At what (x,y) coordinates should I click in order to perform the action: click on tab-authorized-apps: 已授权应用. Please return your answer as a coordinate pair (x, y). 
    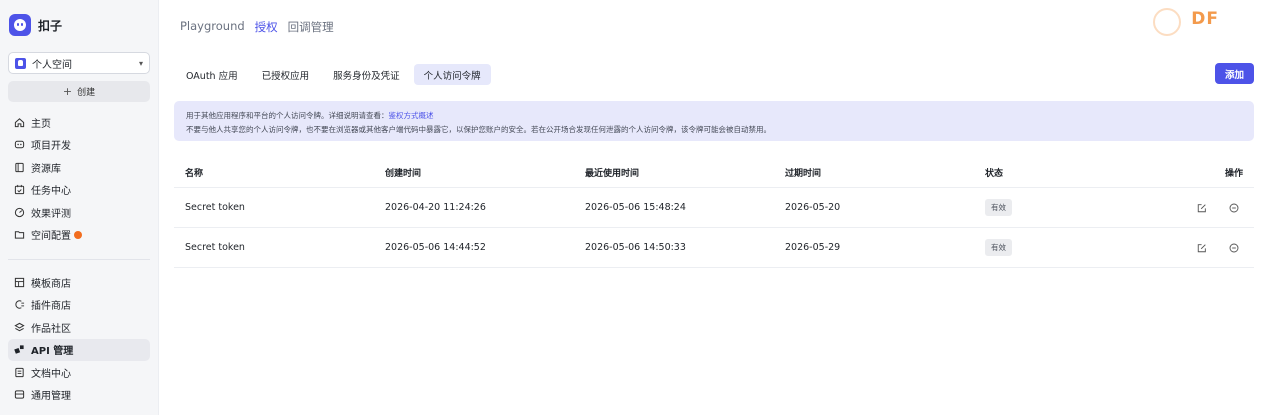
    Looking at the image, I should click on (286, 74).